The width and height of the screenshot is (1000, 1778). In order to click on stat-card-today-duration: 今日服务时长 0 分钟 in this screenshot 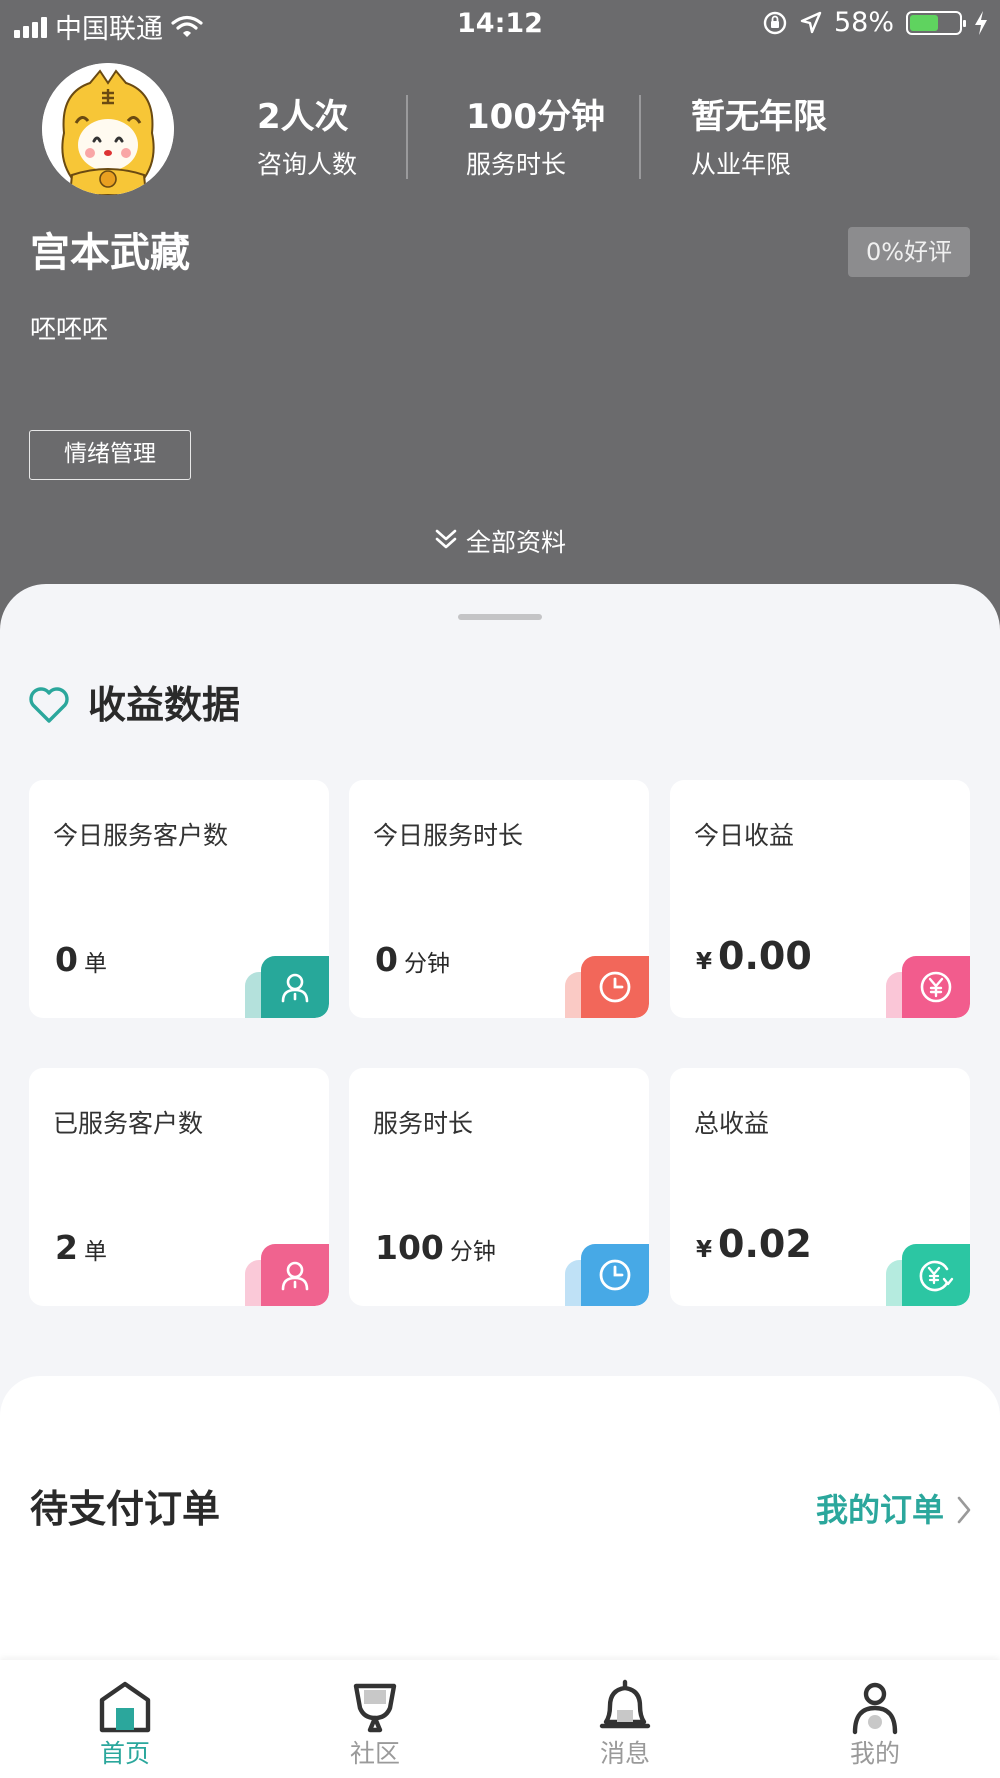, I will do `click(499, 899)`.